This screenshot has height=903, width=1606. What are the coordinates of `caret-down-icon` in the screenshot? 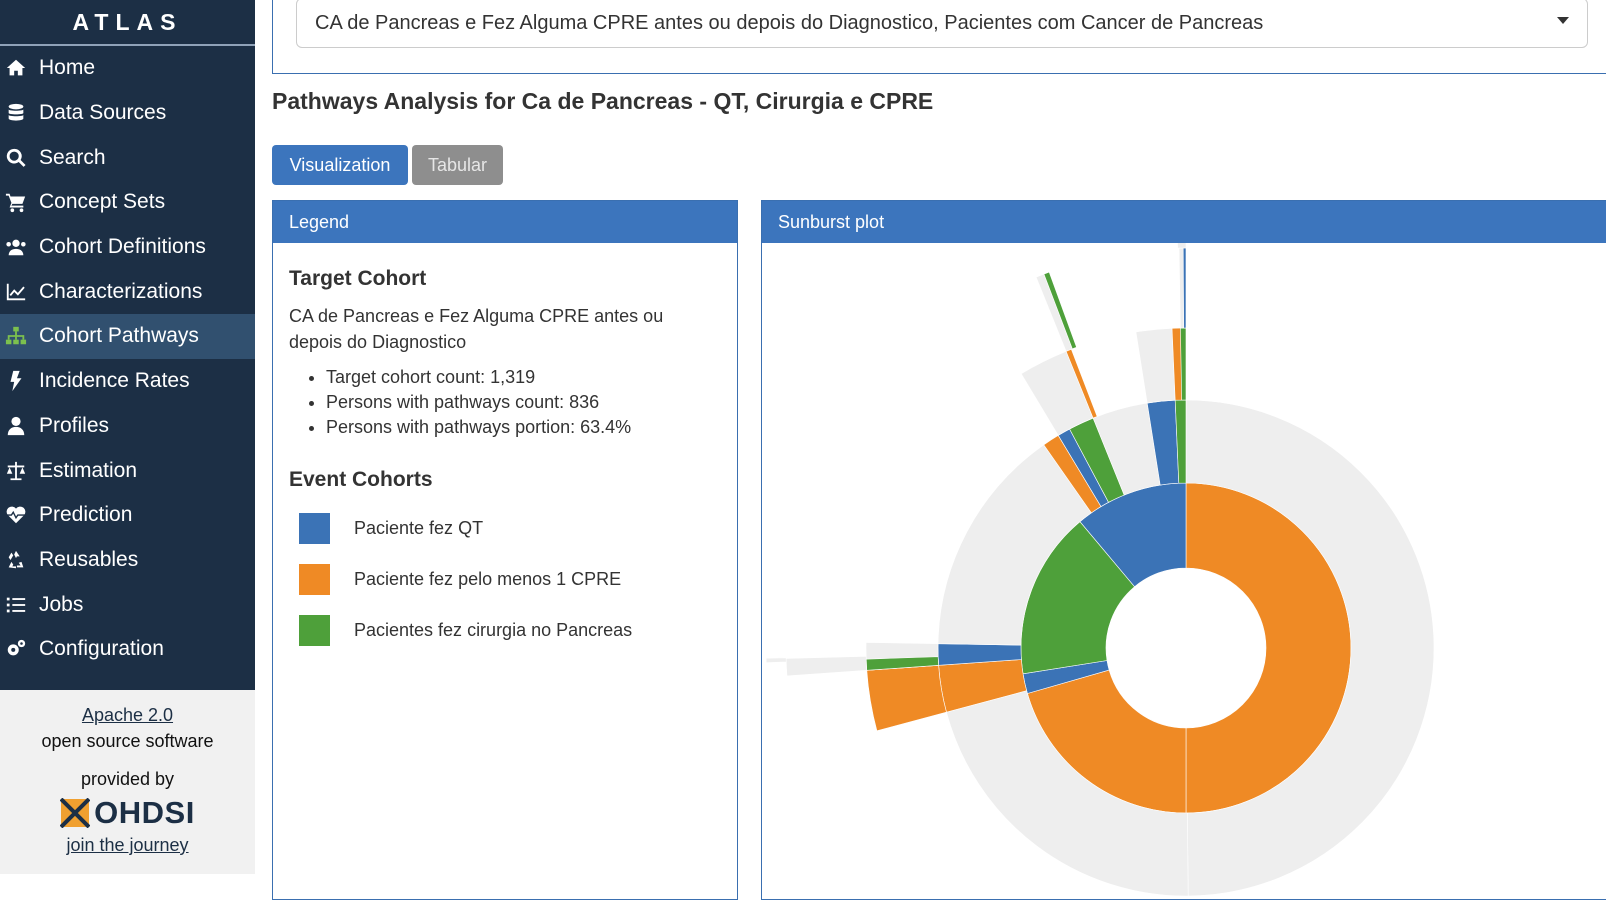 It's located at (1563, 20).